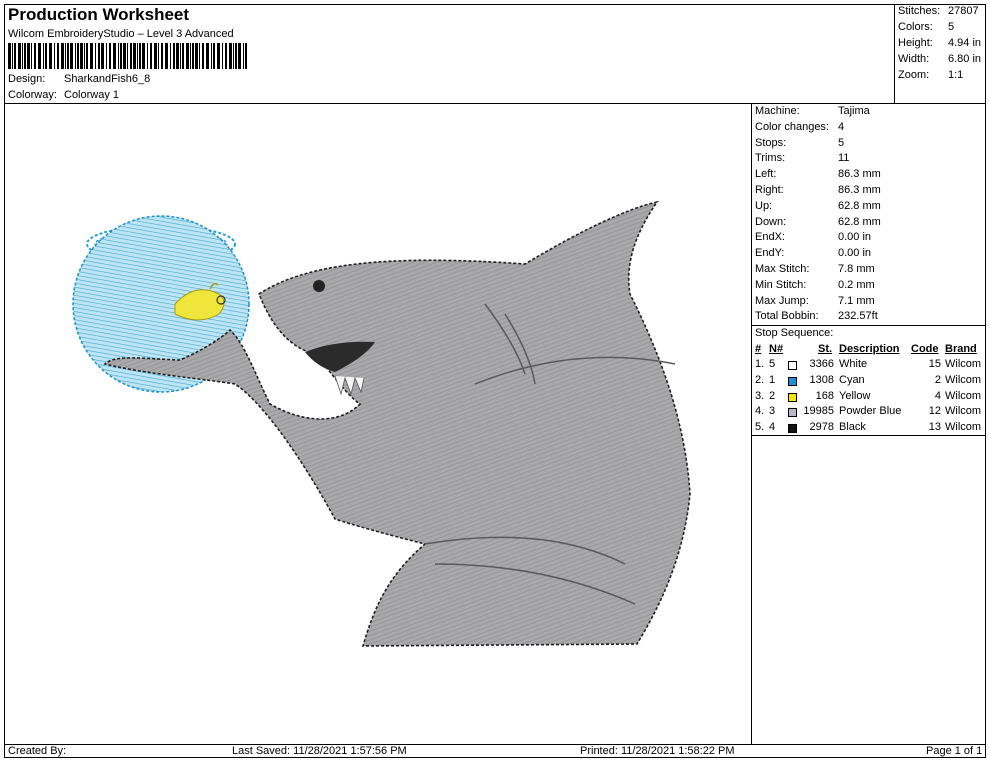  Describe the element at coordinates (954, 751) in the screenshot. I see `page-number: Page 1 of 1` at that location.